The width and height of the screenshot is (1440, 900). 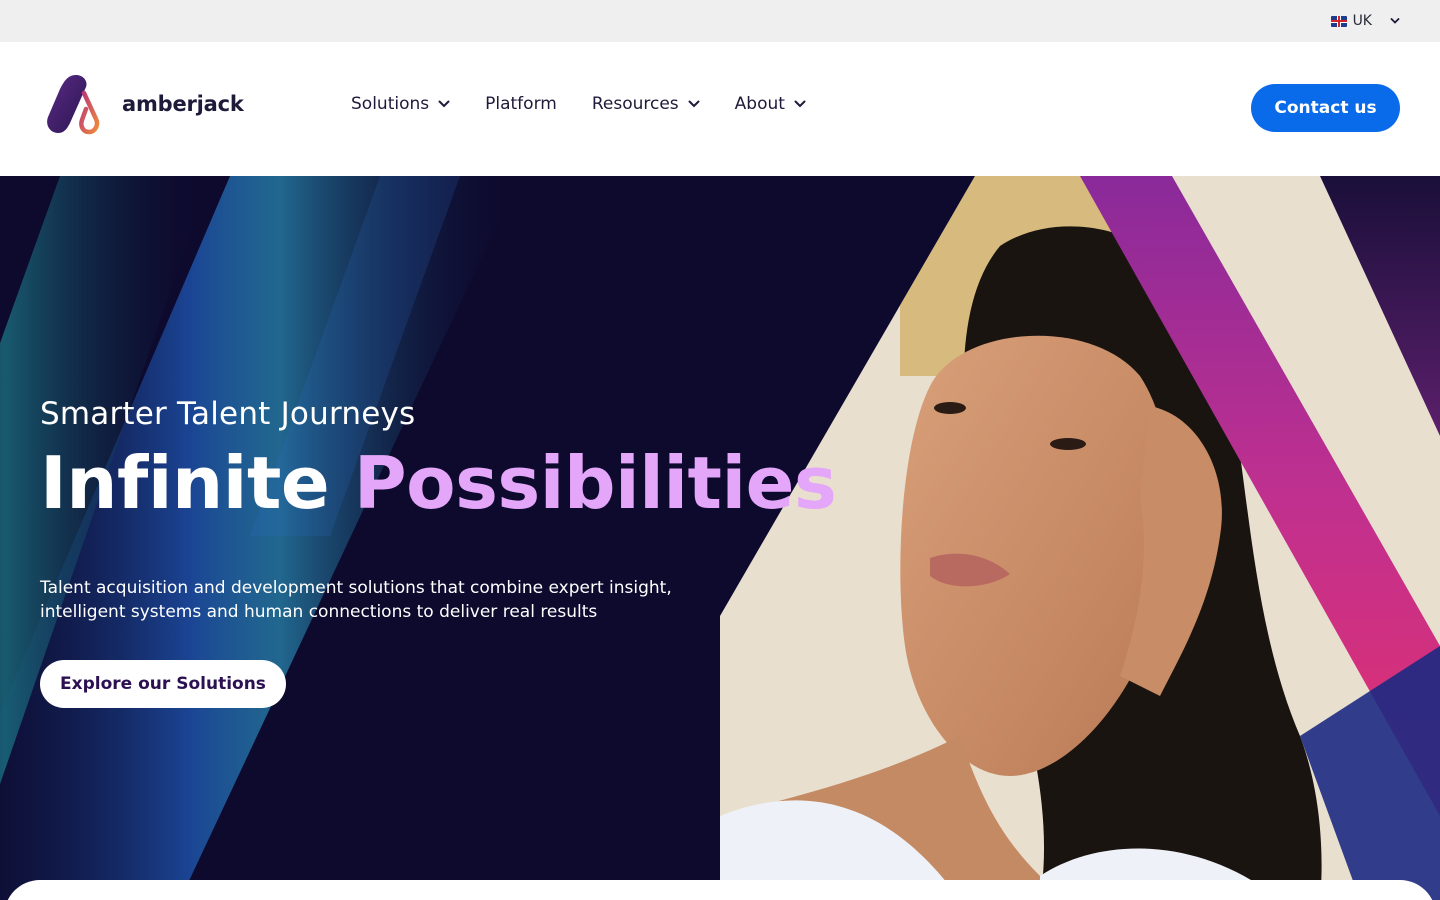 What do you see at coordinates (635, 104) in the screenshot?
I see `nav-item-label: Resources` at bounding box center [635, 104].